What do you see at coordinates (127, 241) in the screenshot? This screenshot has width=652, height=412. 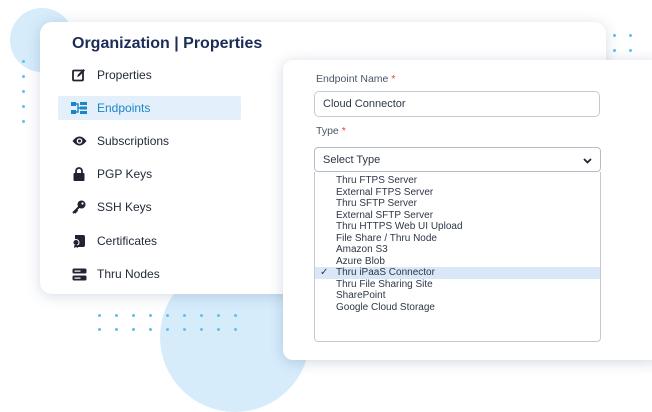 I see `sidebar-item-label: Certificates` at bounding box center [127, 241].